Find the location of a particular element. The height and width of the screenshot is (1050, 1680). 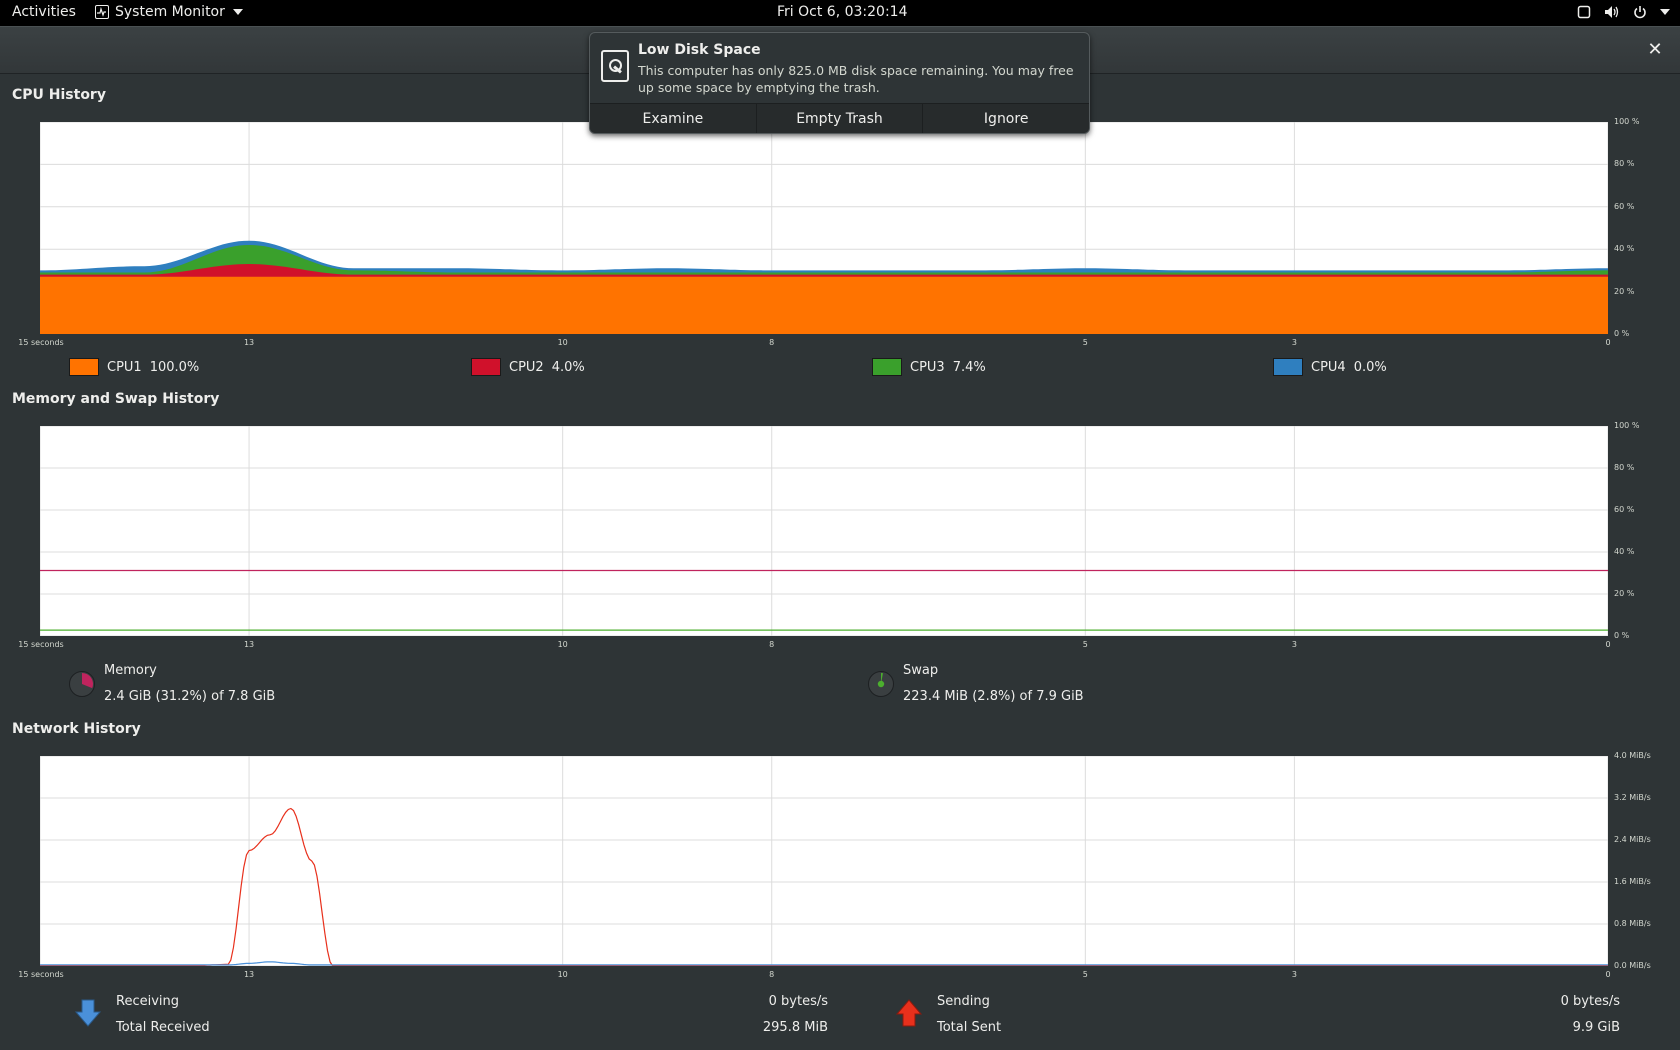

app-name: System Monitor is located at coordinates (170, 12).